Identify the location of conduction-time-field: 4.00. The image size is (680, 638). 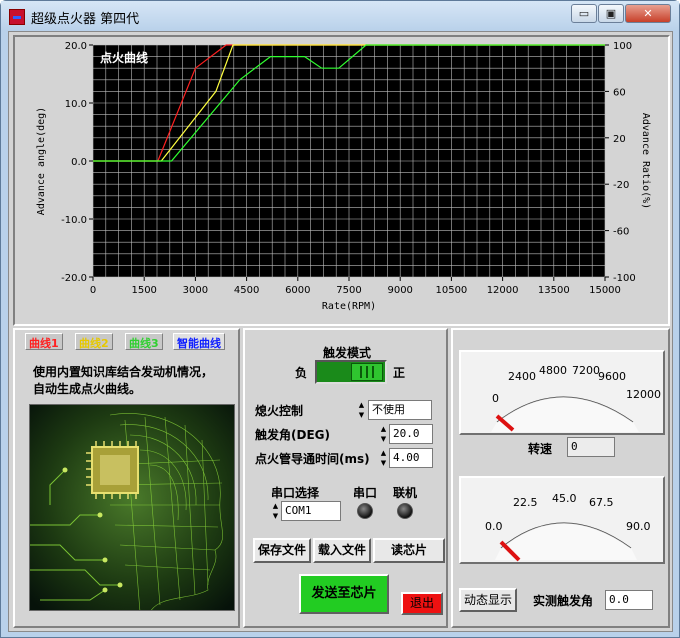
(411, 458).